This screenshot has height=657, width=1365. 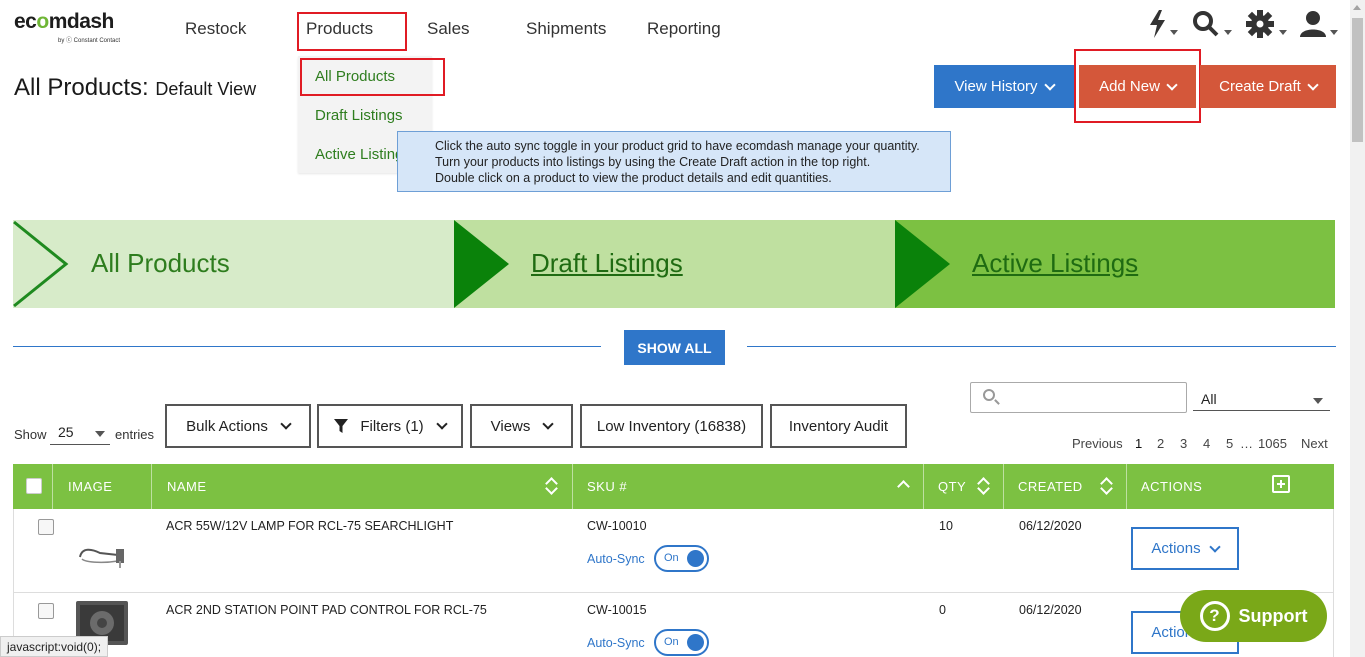 I want to click on bulk-actions-button: Bulk Actions, so click(x=238, y=426).